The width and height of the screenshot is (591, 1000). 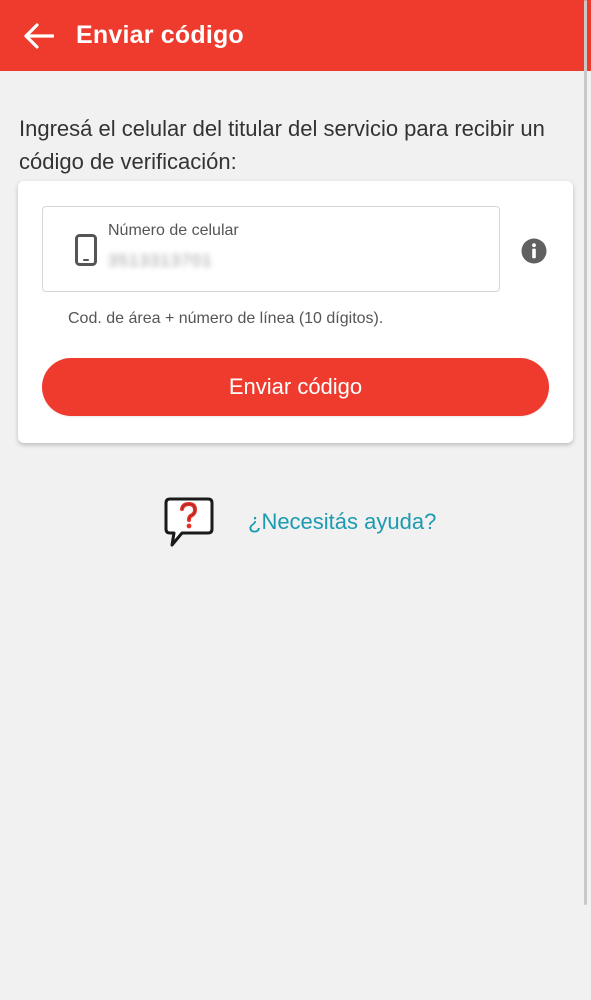 I want to click on arrow-left-icon, so click(x=39, y=36).